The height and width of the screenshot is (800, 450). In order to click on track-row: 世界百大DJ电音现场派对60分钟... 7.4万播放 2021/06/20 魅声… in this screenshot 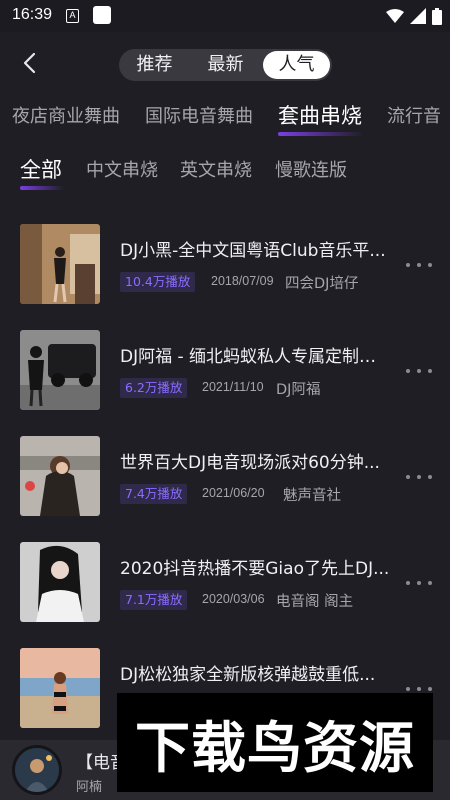, I will do `click(225, 479)`.